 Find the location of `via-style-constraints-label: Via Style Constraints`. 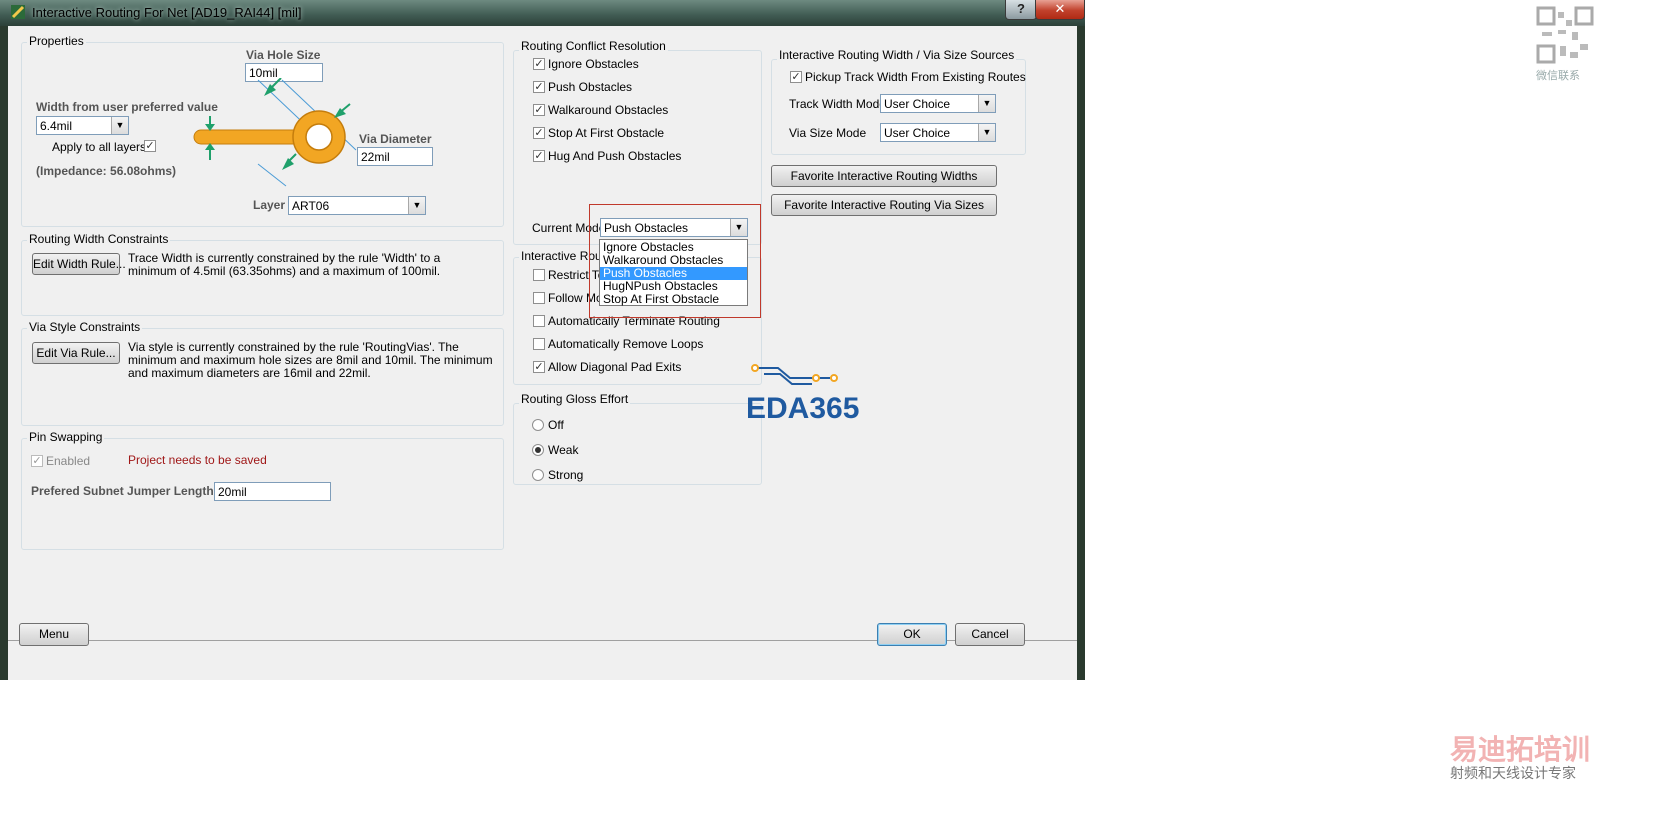

via-style-constraints-label: Via Style Constraints is located at coordinates (85, 327).